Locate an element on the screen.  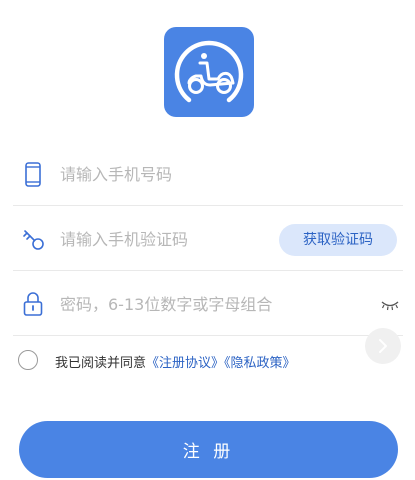
password-row is located at coordinates (208, 304).